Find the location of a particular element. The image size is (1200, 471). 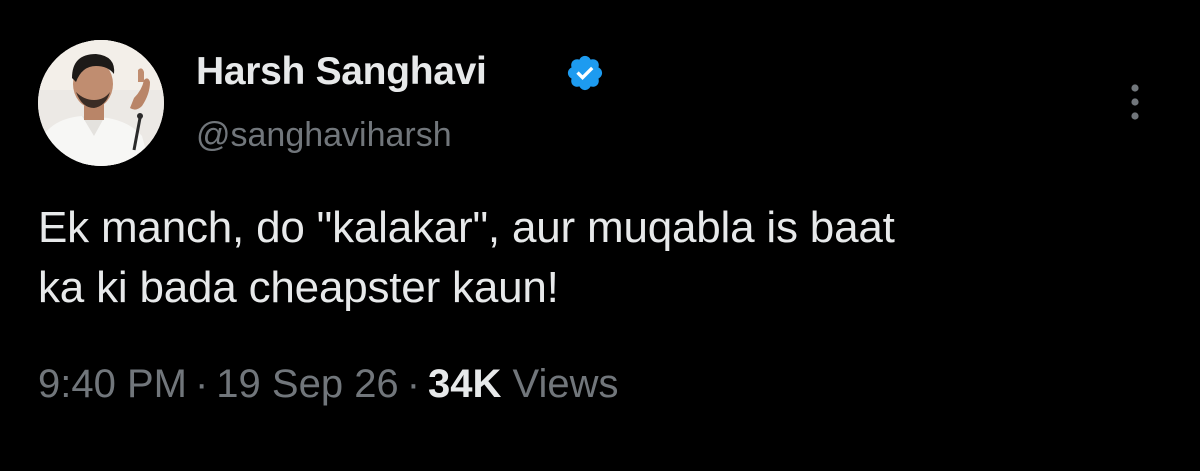

views-label: Views is located at coordinates (565, 384).